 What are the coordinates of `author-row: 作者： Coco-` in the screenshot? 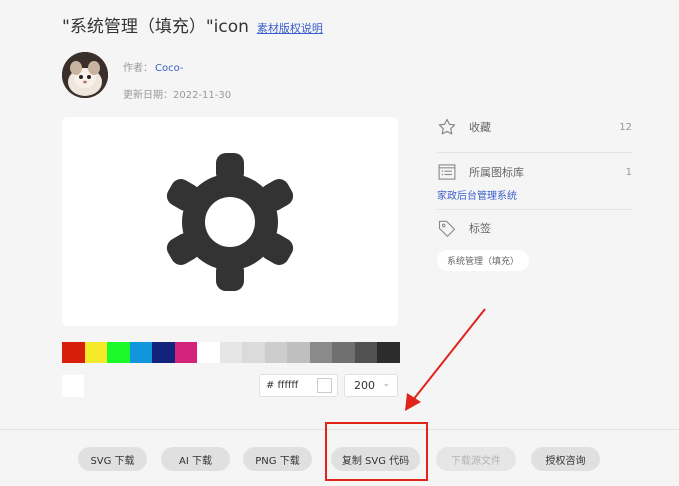 It's located at (153, 66).